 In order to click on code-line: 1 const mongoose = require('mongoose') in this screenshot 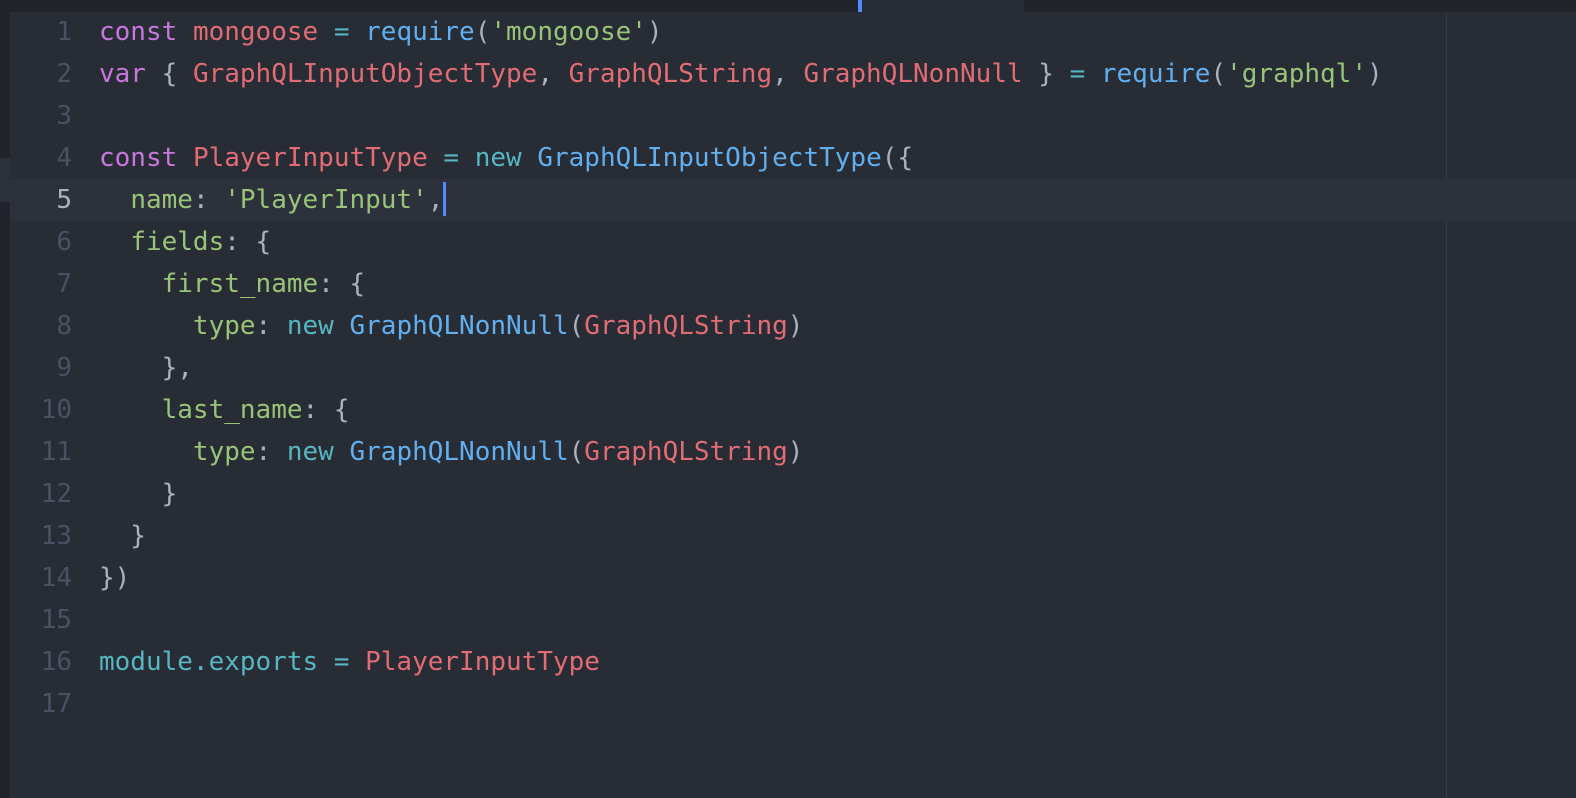, I will do `click(793, 32)`.